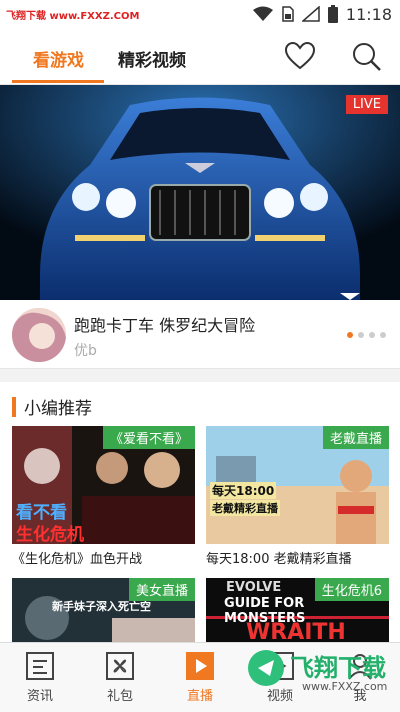 The height and width of the screenshot is (712, 400). What do you see at coordinates (368, 14) in the screenshot?
I see `clock: 11:18` at bounding box center [368, 14].